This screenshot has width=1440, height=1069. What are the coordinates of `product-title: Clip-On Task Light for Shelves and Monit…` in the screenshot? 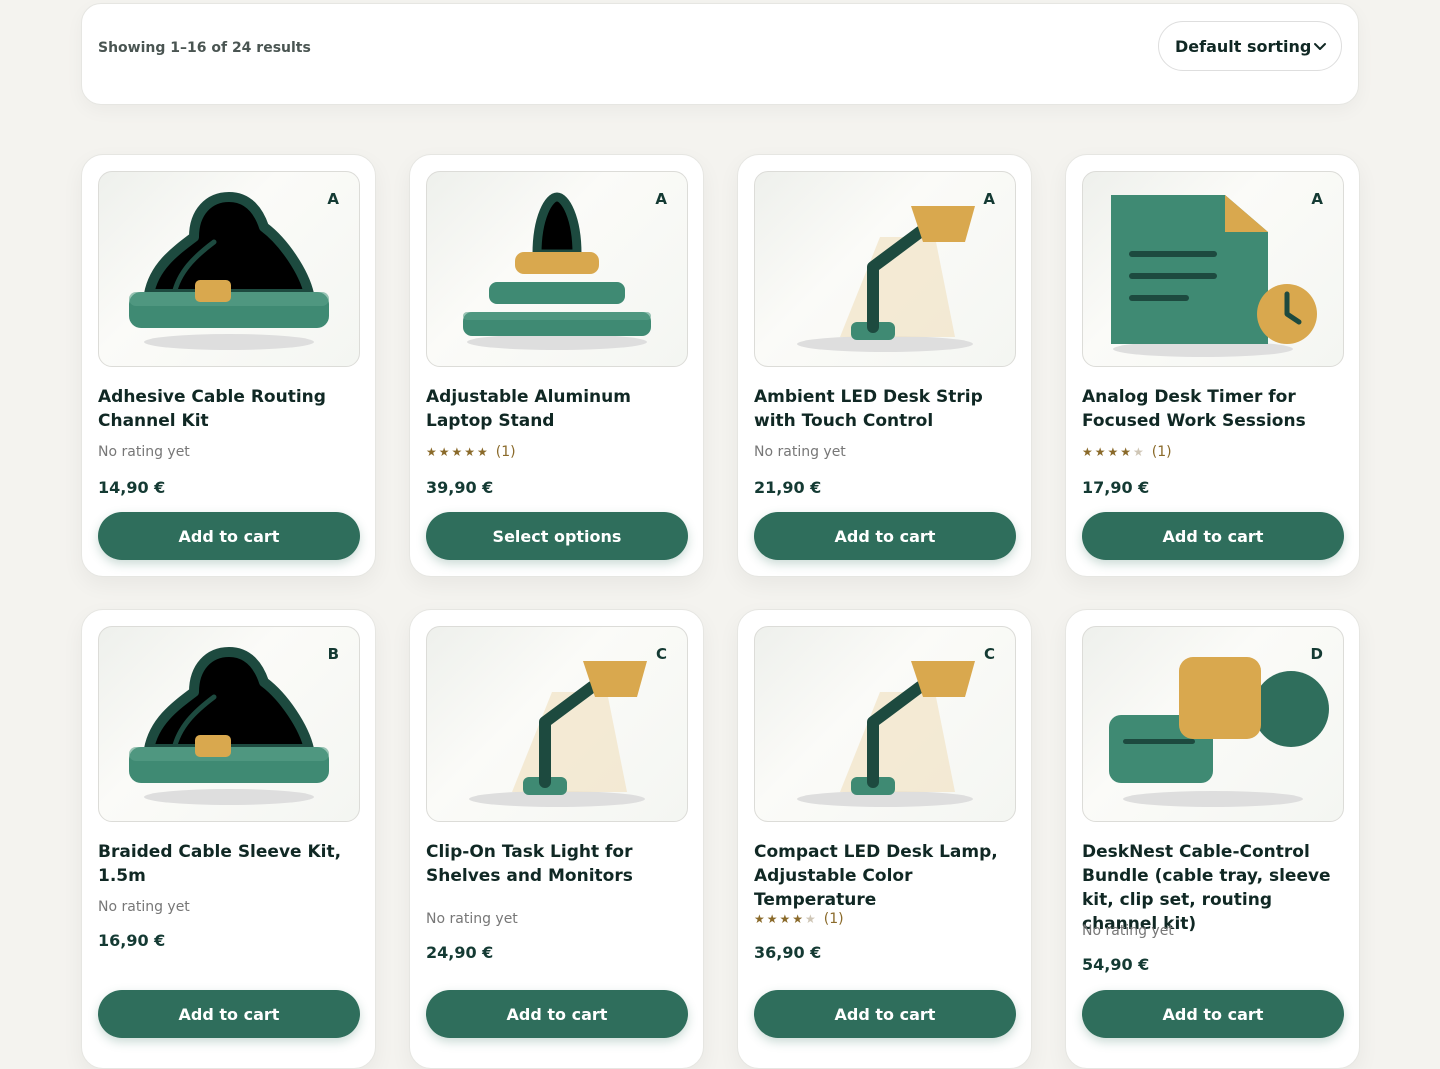 It's located at (557, 864).